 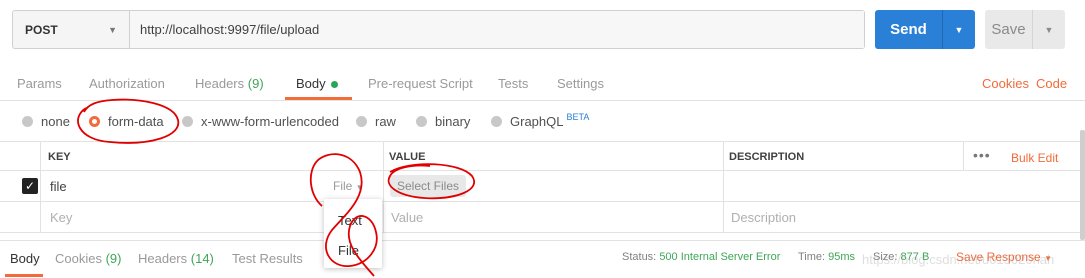 I want to click on response-tab-headers: Headers (14), so click(x=176, y=258).